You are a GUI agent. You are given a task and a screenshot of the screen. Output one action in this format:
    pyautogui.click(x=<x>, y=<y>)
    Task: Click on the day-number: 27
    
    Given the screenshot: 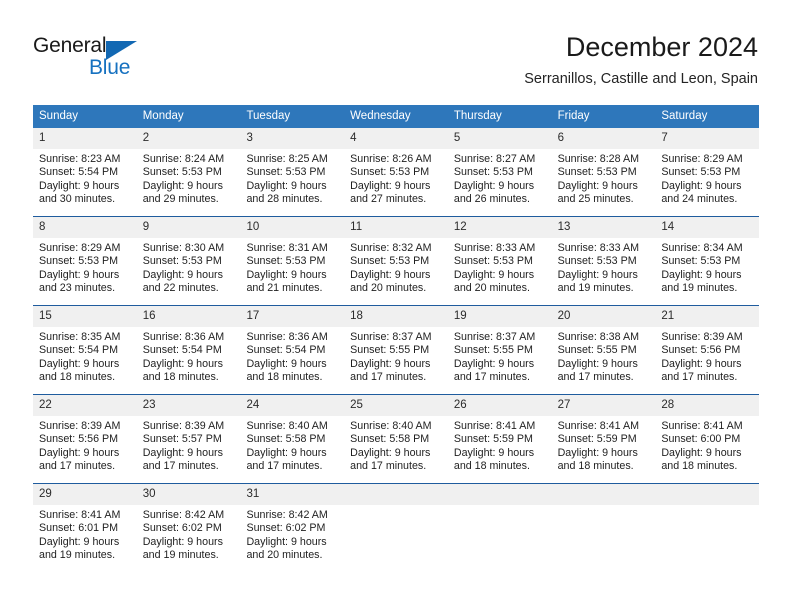 What is the action you would take?
    pyautogui.click(x=603, y=405)
    